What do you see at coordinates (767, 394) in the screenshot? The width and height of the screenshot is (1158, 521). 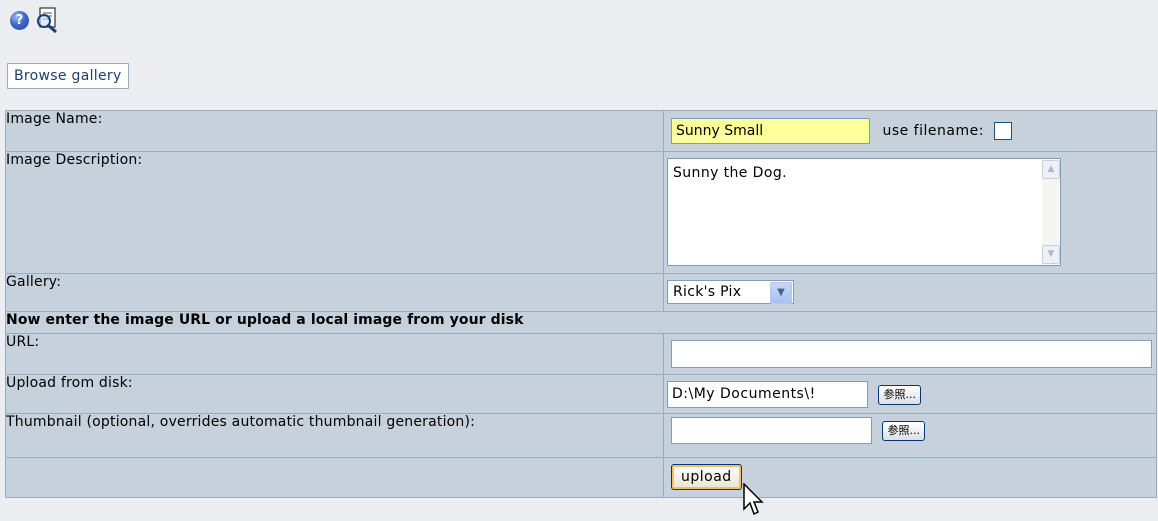 I see `upload-file-input: D:\My Documents\!` at bounding box center [767, 394].